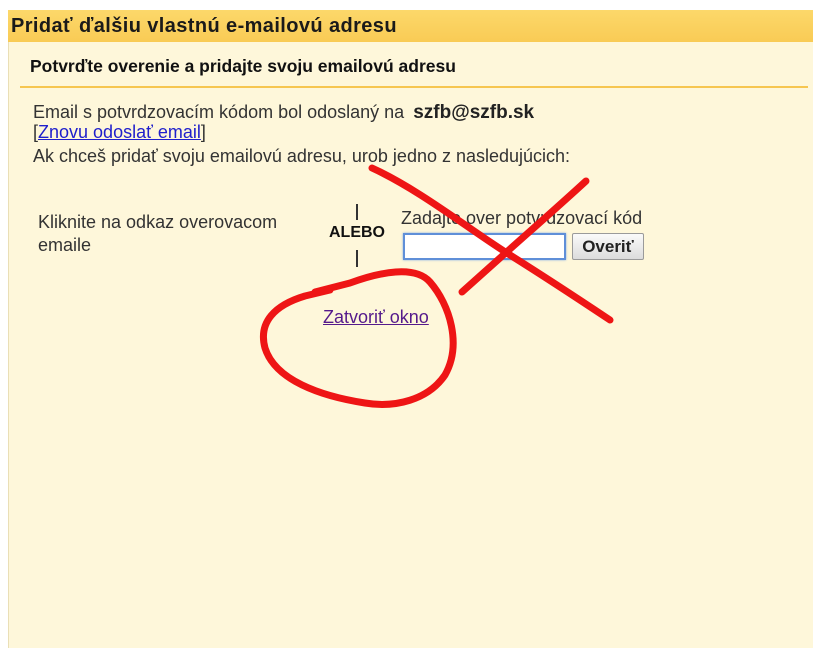 The height and width of the screenshot is (658, 813). I want to click on resend-line: [Znovu odoslať email], so click(119, 132).